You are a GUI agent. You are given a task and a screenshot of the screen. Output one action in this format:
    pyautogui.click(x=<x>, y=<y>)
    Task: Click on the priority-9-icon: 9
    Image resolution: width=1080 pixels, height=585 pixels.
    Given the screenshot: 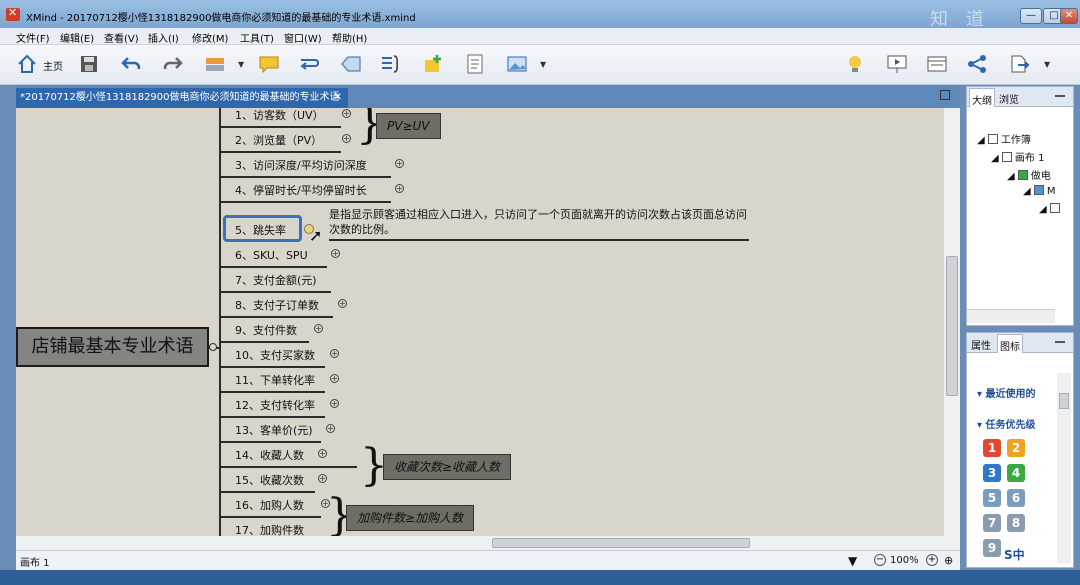 What is the action you would take?
    pyautogui.click(x=992, y=548)
    